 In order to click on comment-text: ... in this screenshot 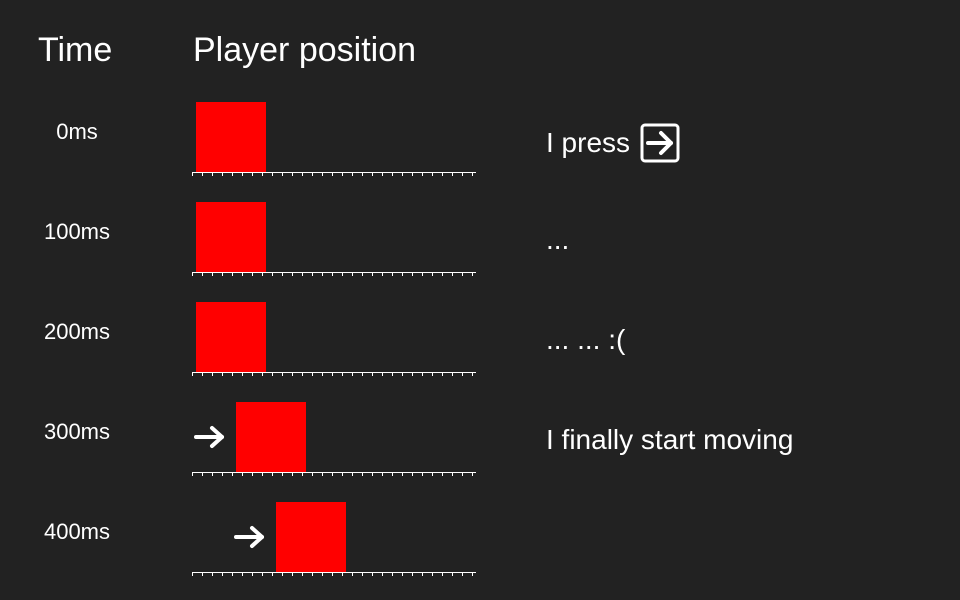, I will do `click(558, 239)`.